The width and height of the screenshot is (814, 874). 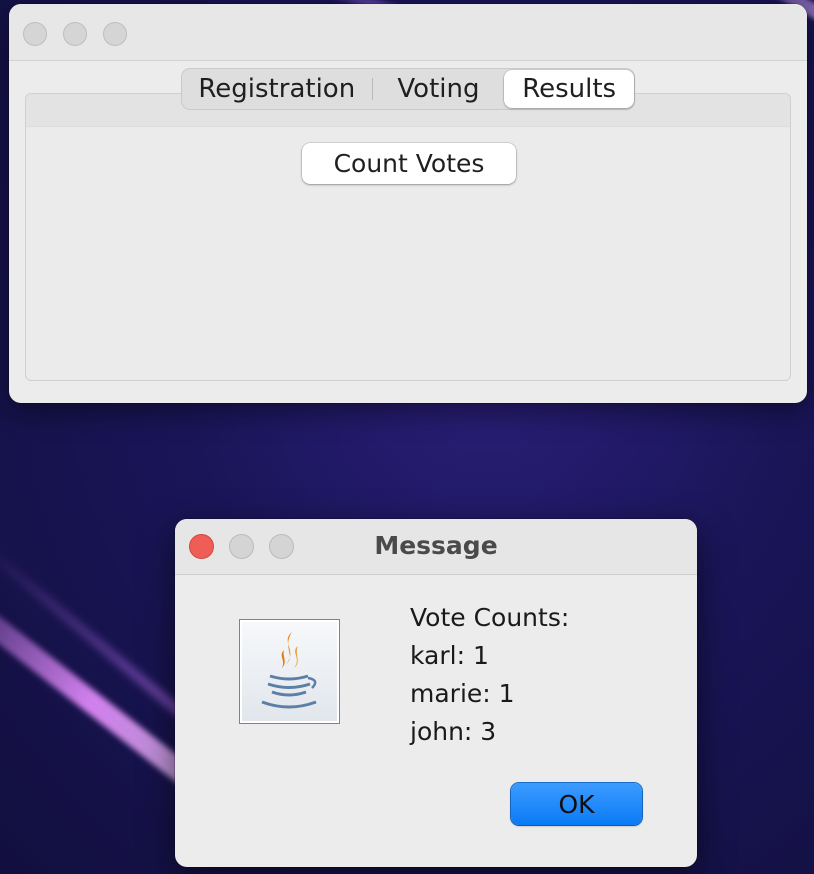 What do you see at coordinates (569, 89) in the screenshot?
I see `tab-results: Results` at bounding box center [569, 89].